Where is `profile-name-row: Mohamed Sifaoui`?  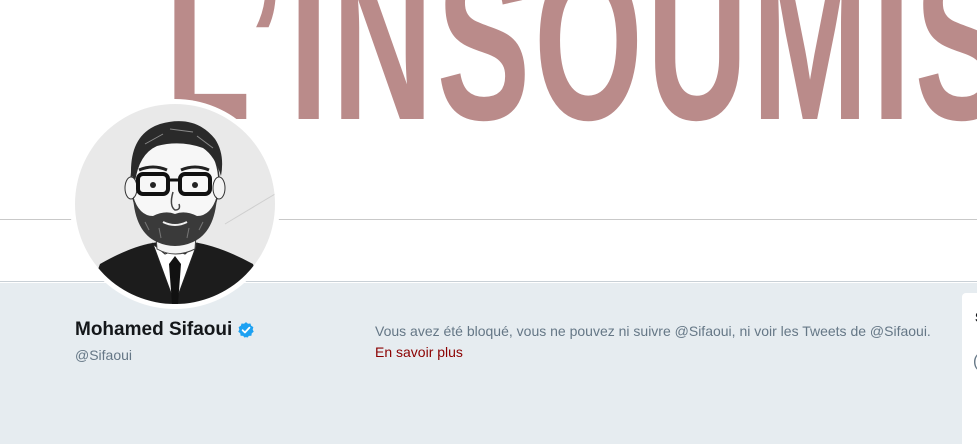 profile-name-row: Mohamed Sifaoui is located at coordinates (165, 330).